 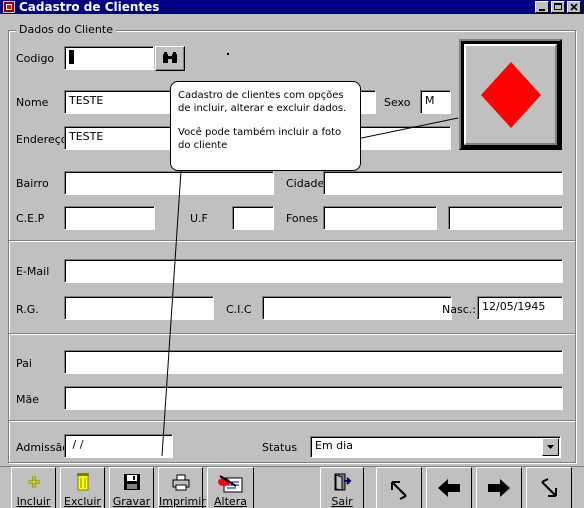 I want to click on mae-label: Mãe, so click(x=27, y=399).